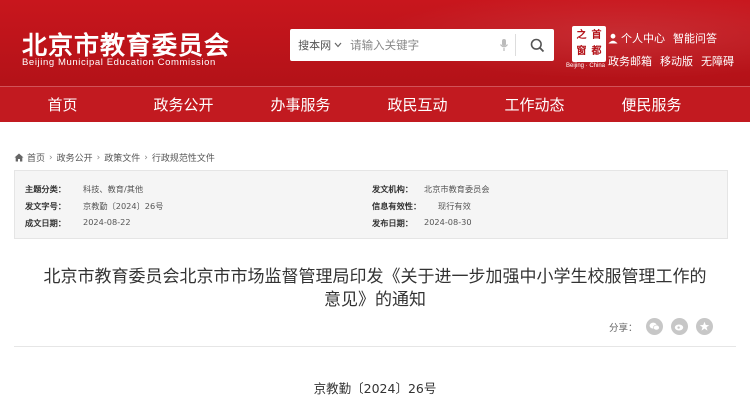 Image resolution: width=750 pixels, height=410 pixels. What do you see at coordinates (75, 157) in the screenshot?
I see `breadcrumb-gov-affairs: 政务公开` at bounding box center [75, 157].